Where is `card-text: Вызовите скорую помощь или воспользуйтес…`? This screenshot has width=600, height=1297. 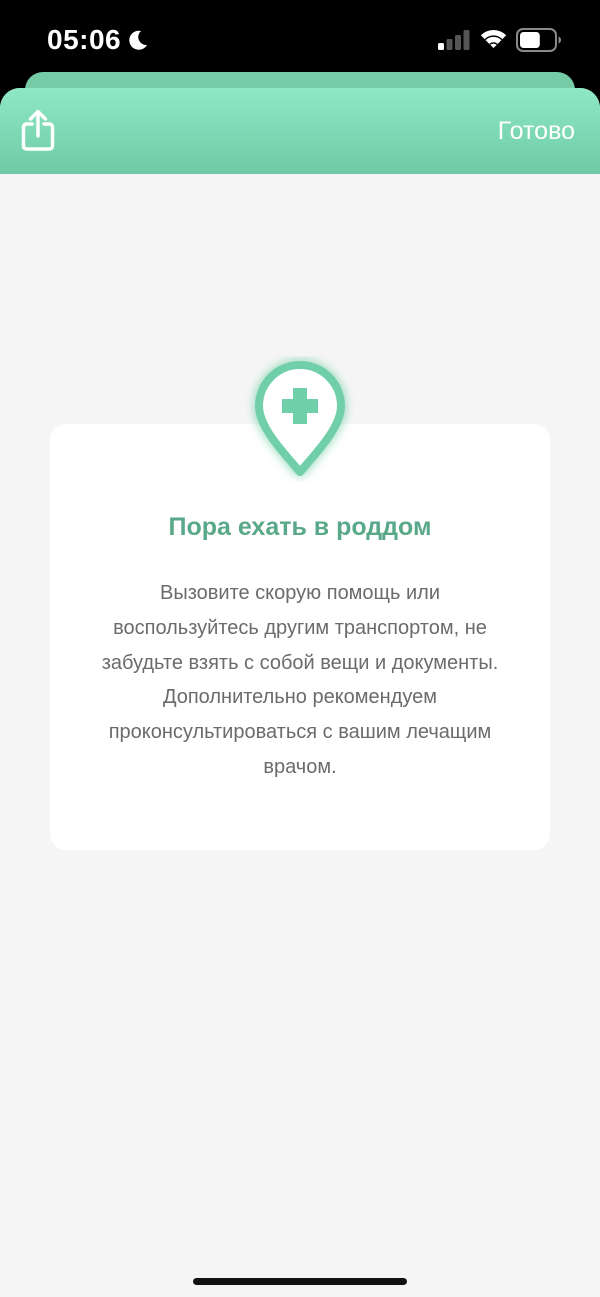 card-text: Вызовите скорую помощь или воспользуйтес… is located at coordinates (300, 680).